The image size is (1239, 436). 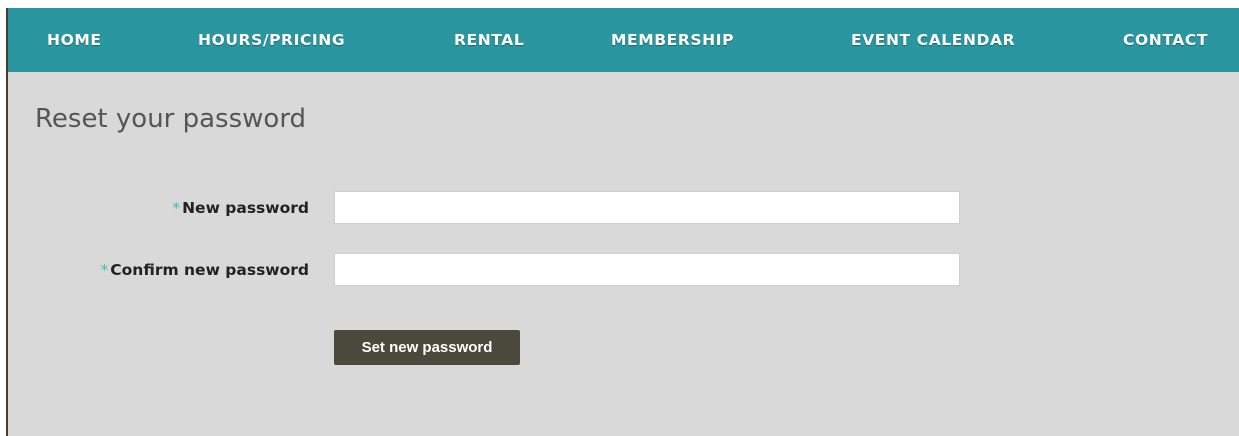 I want to click on nav-item-hours-pricing: HOURS/PRICING, so click(x=271, y=40).